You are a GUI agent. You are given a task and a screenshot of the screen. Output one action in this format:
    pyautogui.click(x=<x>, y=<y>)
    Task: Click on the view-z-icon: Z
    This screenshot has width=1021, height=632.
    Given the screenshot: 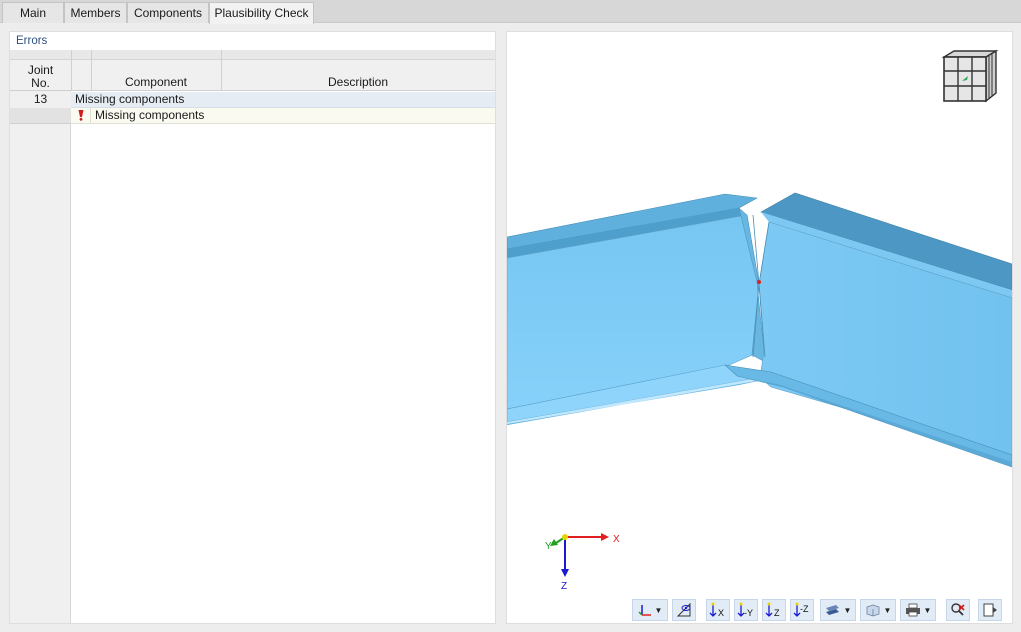 What is the action you would take?
    pyautogui.click(x=774, y=610)
    